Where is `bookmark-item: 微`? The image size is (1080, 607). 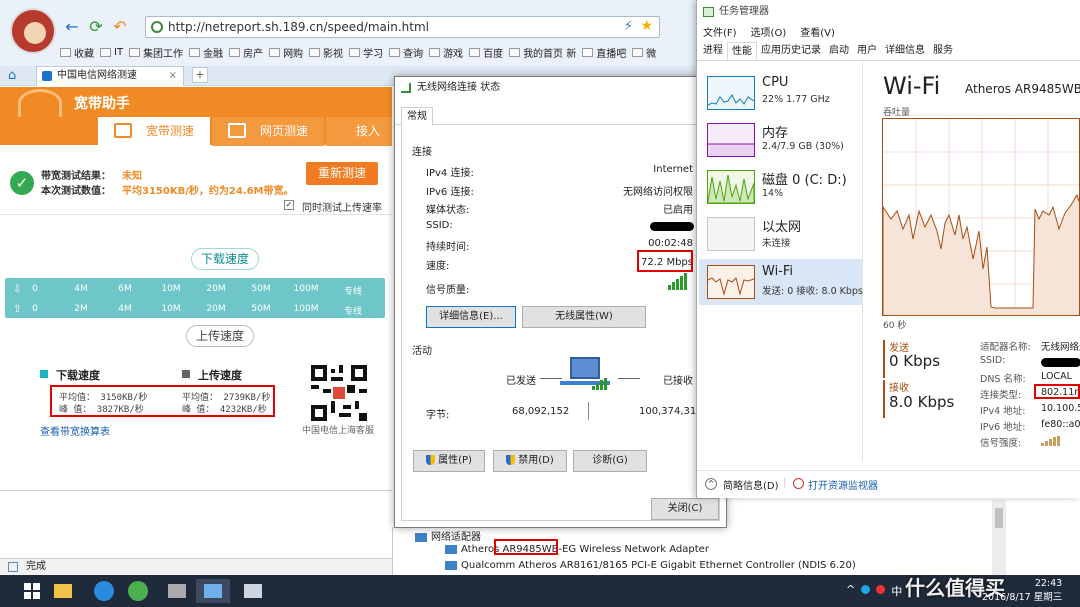 bookmark-item: 微 is located at coordinates (644, 52).